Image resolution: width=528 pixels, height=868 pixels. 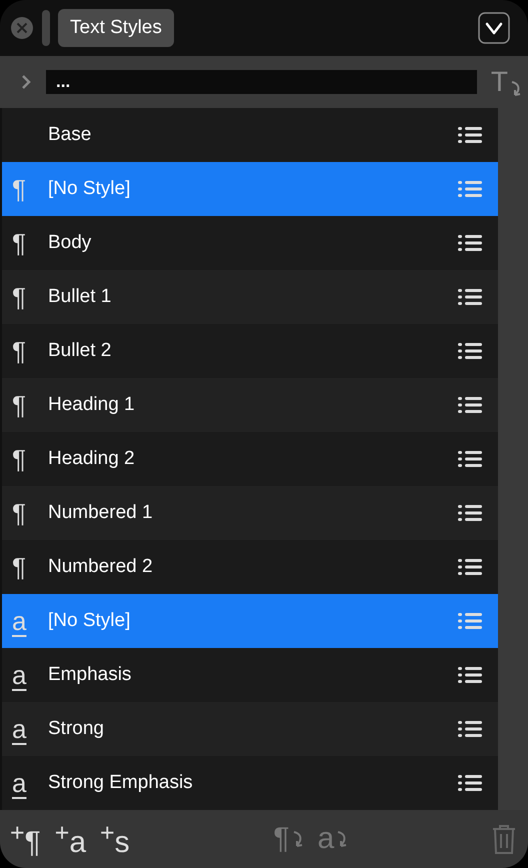 I want to click on style-name: Numbered 1, so click(x=101, y=513).